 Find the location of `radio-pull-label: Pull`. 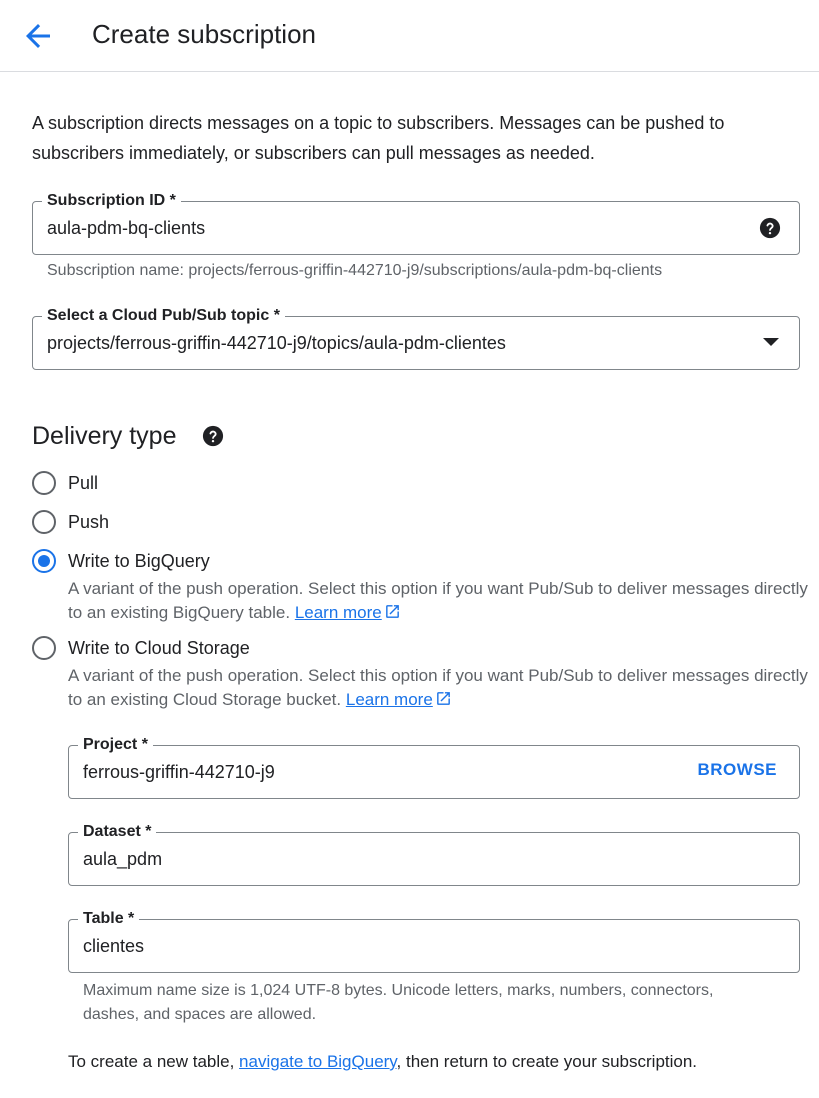

radio-pull-label: Pull is located at coordinates (83, 483).